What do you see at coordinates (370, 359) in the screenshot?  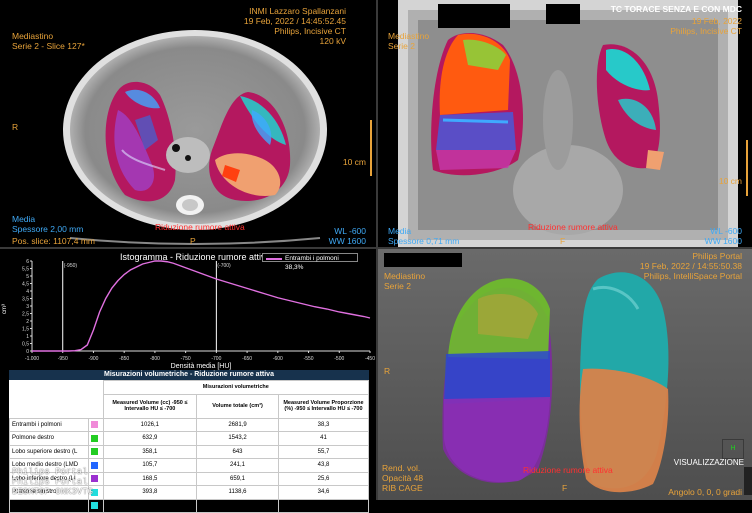 I see `x-tick-label: -450` at bounding box center [370, 359].